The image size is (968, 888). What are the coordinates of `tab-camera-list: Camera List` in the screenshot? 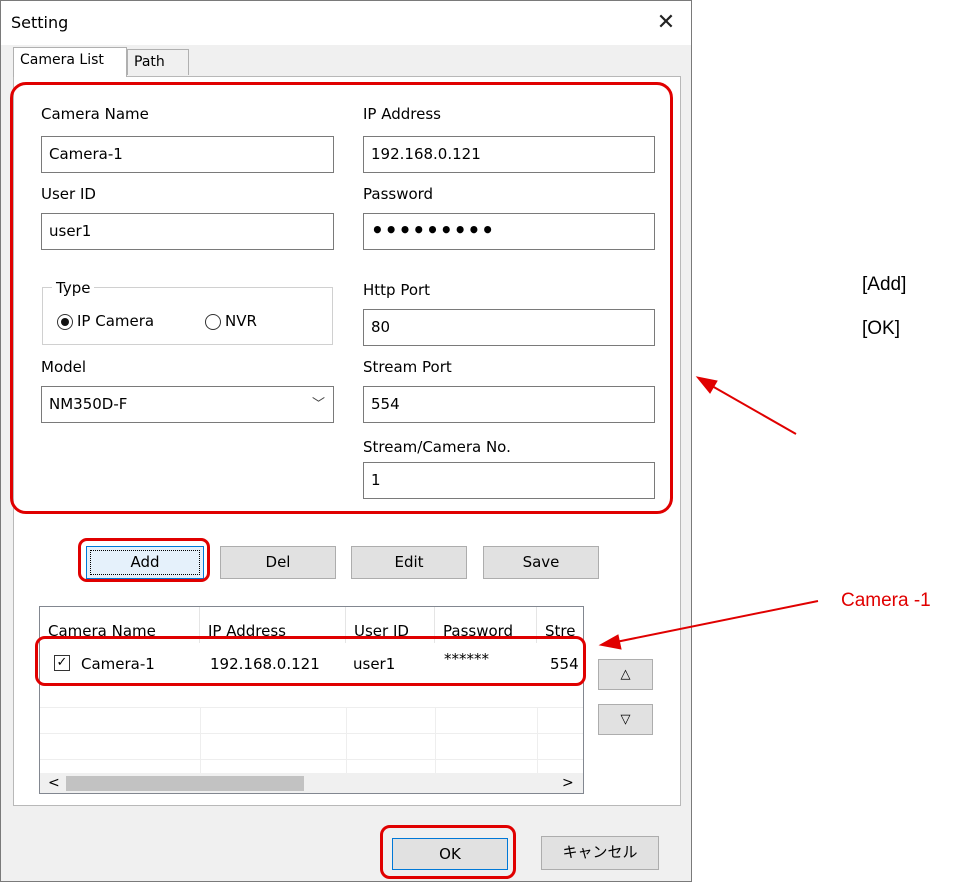 It's located at (70, 62).